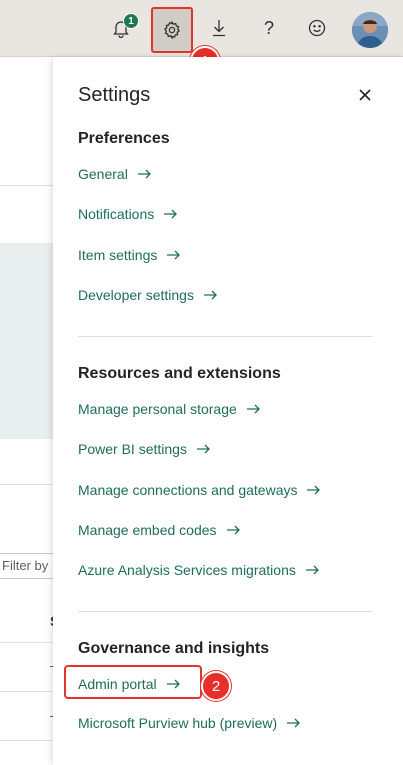  Describe the element at coordinates (187, 570) in the screenshot. I see `link-label: Azure Analysis Services migrations` at that location.